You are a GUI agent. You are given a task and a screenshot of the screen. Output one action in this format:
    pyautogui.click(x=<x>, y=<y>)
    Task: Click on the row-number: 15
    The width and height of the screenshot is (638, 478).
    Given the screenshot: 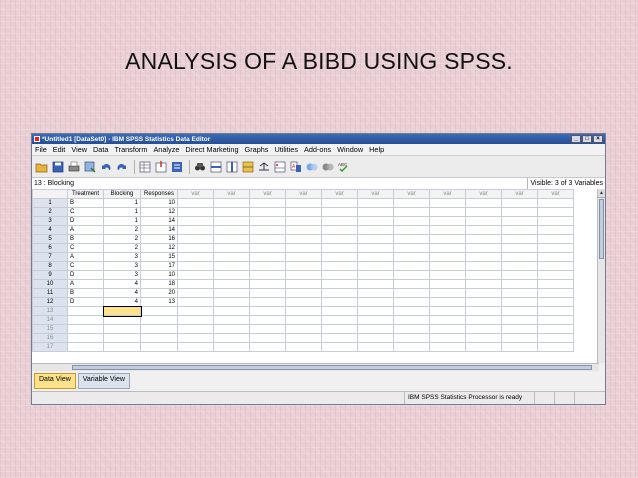 What is the action you would take?
    pyautogui.click(x=50, y=329)
    